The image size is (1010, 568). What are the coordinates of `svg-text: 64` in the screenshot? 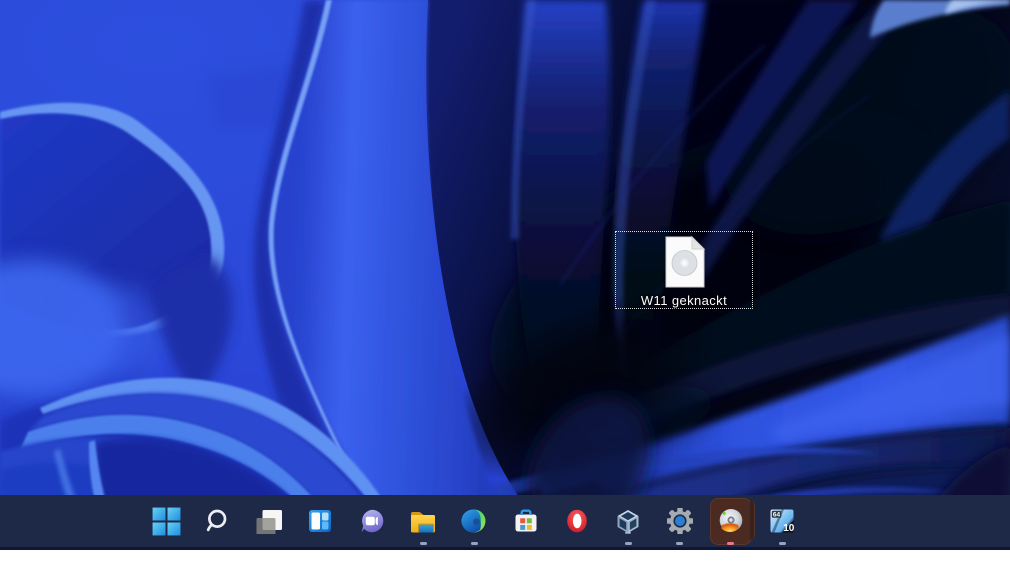 It's located at (777, 515).